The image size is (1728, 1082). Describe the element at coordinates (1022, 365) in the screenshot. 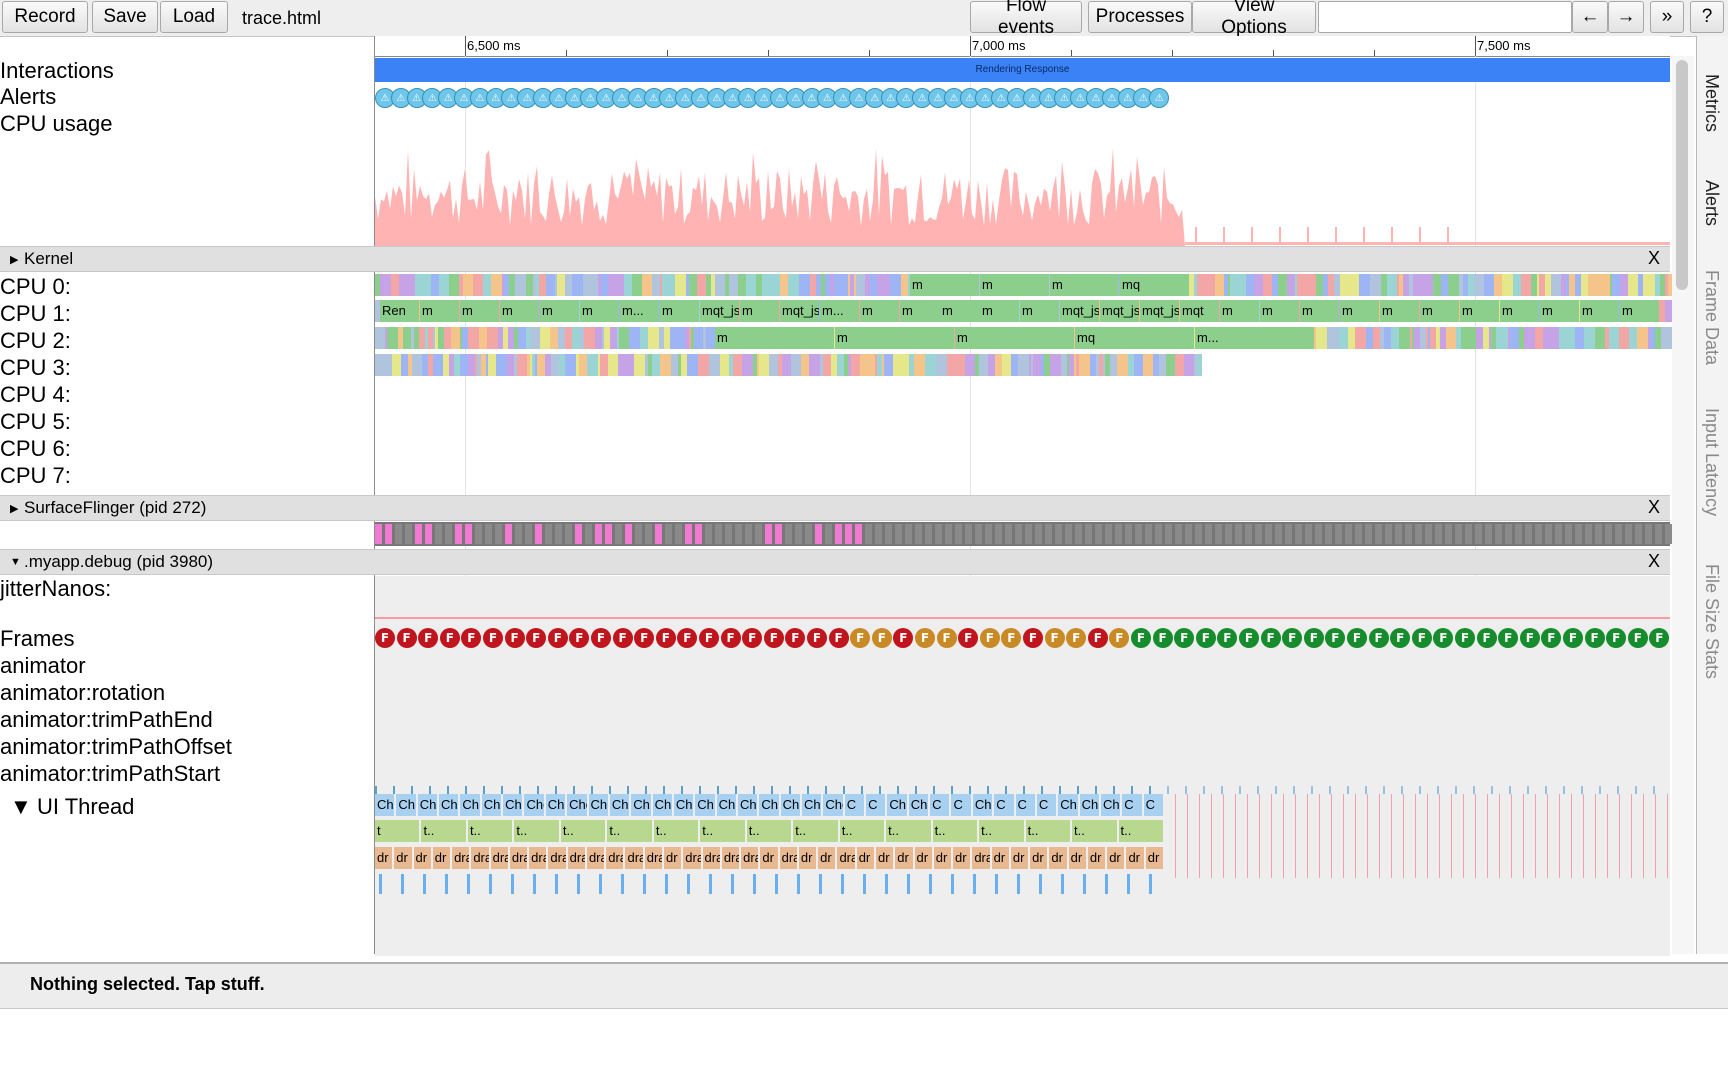

I see `cpu-track` at that location.